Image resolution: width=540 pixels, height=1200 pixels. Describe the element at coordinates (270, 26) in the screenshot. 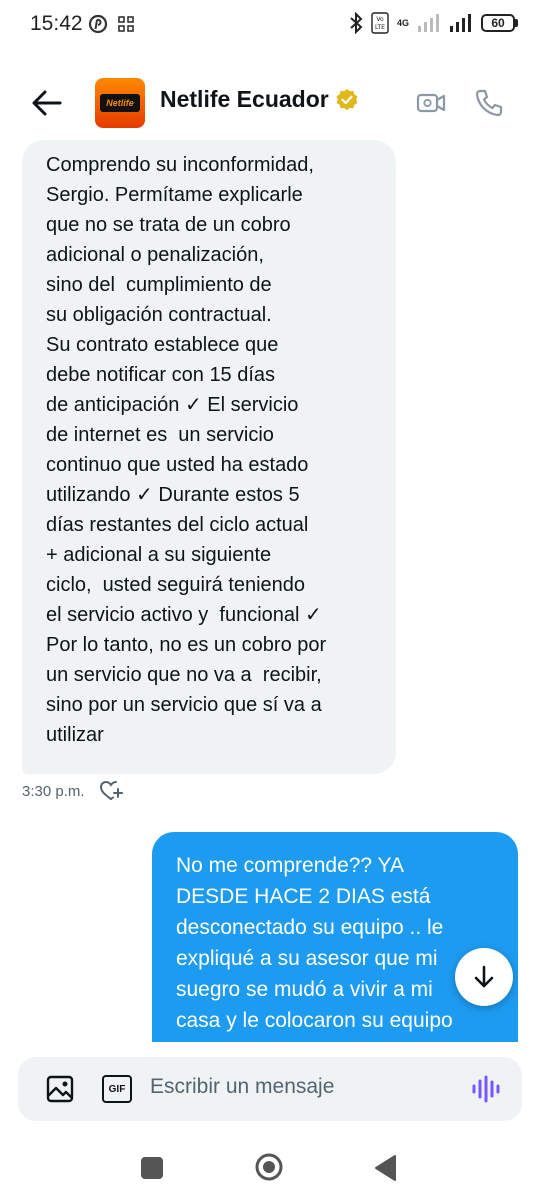

I see `status-bar: 15:42 Vo LTE 4G 60` at that location.